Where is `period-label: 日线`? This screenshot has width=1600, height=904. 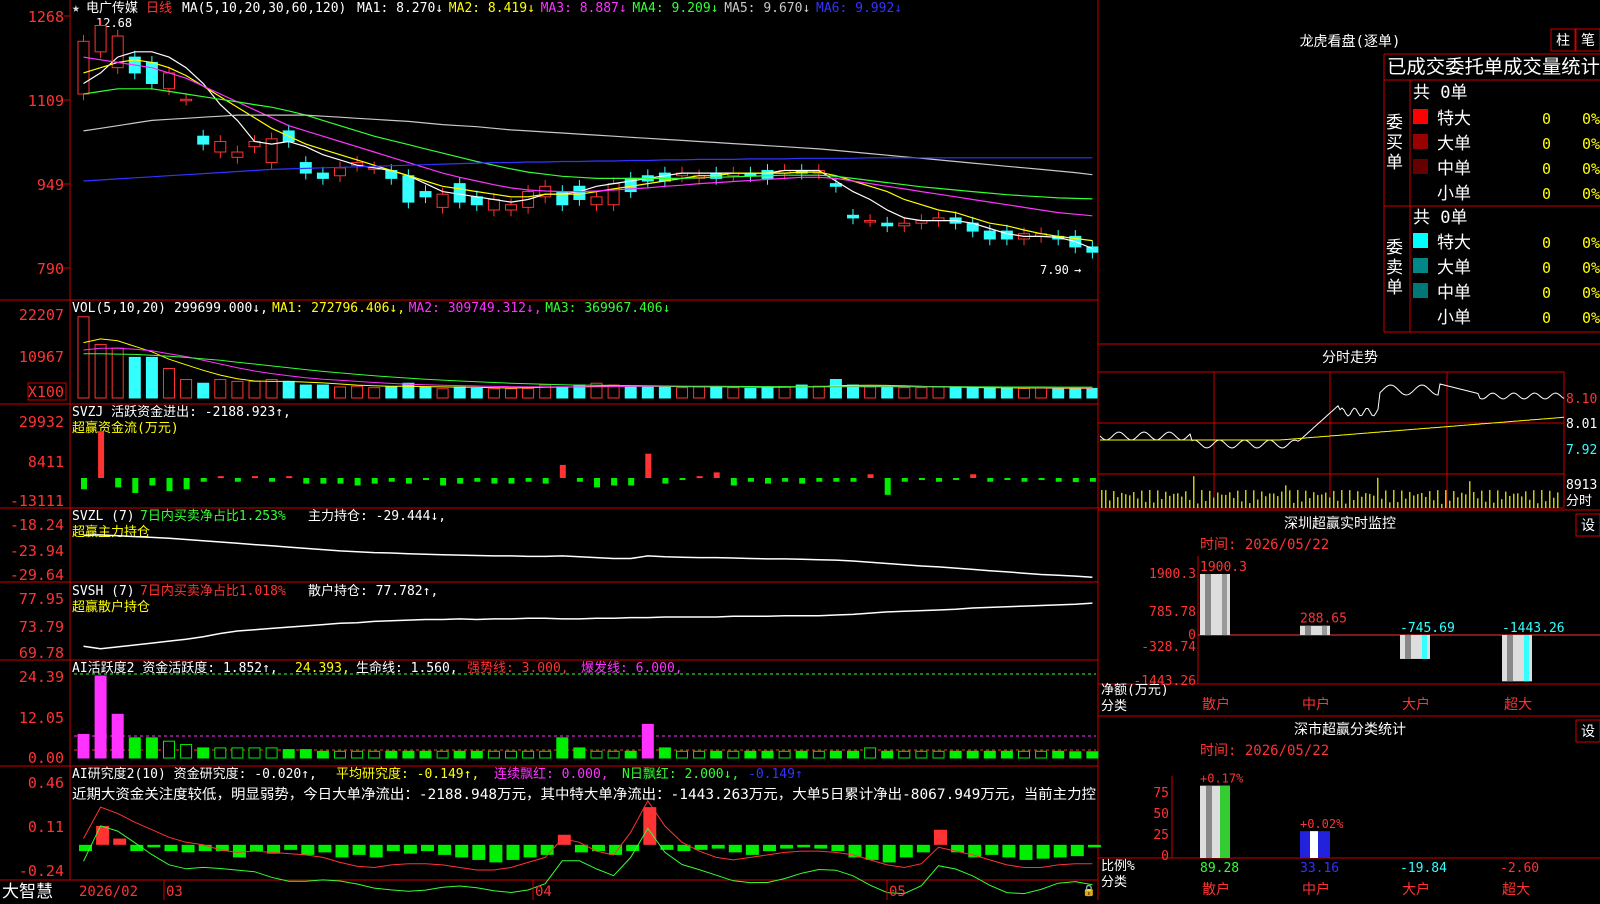
period-label: 日线 is located at coordinates (159, 8).